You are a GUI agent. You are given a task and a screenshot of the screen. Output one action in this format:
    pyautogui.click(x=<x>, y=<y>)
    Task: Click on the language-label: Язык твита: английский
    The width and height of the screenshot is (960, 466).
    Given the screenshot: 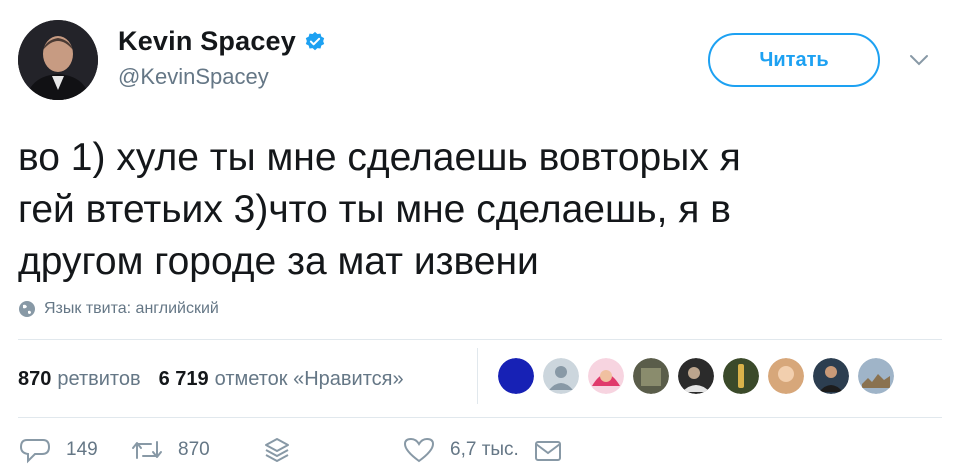 What is the action you would take?
    pyautogui.click(x=131, y=308)
    